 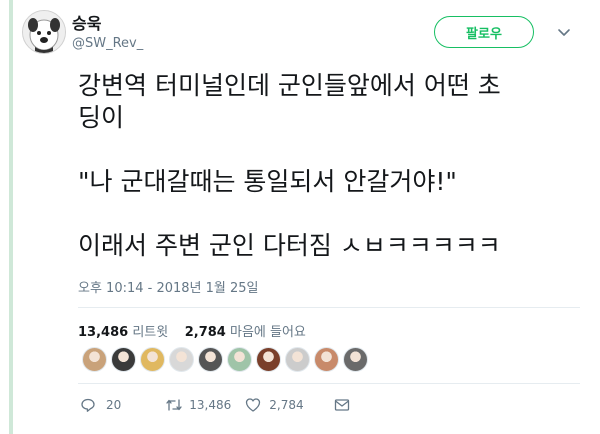 I want to click on chevron-down-icon, so click(x=564, y=32).